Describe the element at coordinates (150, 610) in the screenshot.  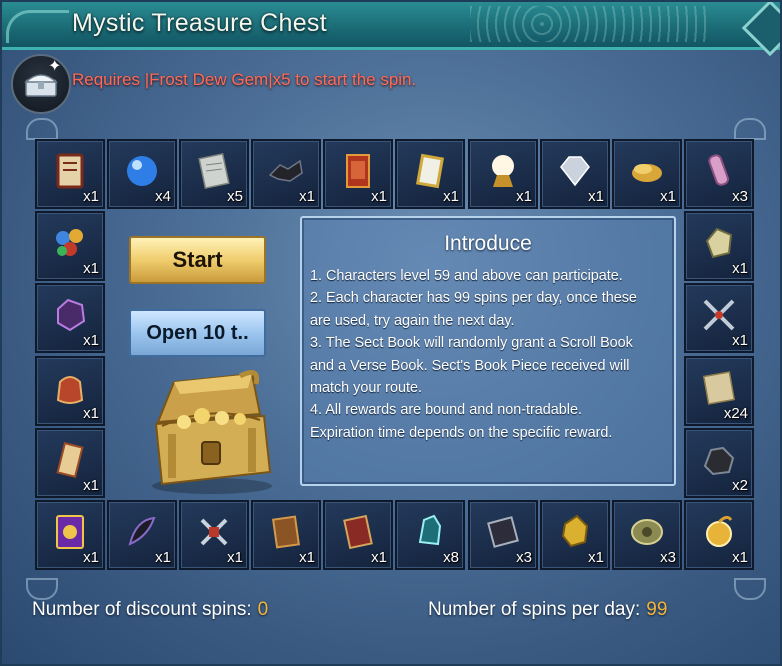
I see `discount-spins-readout: Number of discount spins: 0` at that location.